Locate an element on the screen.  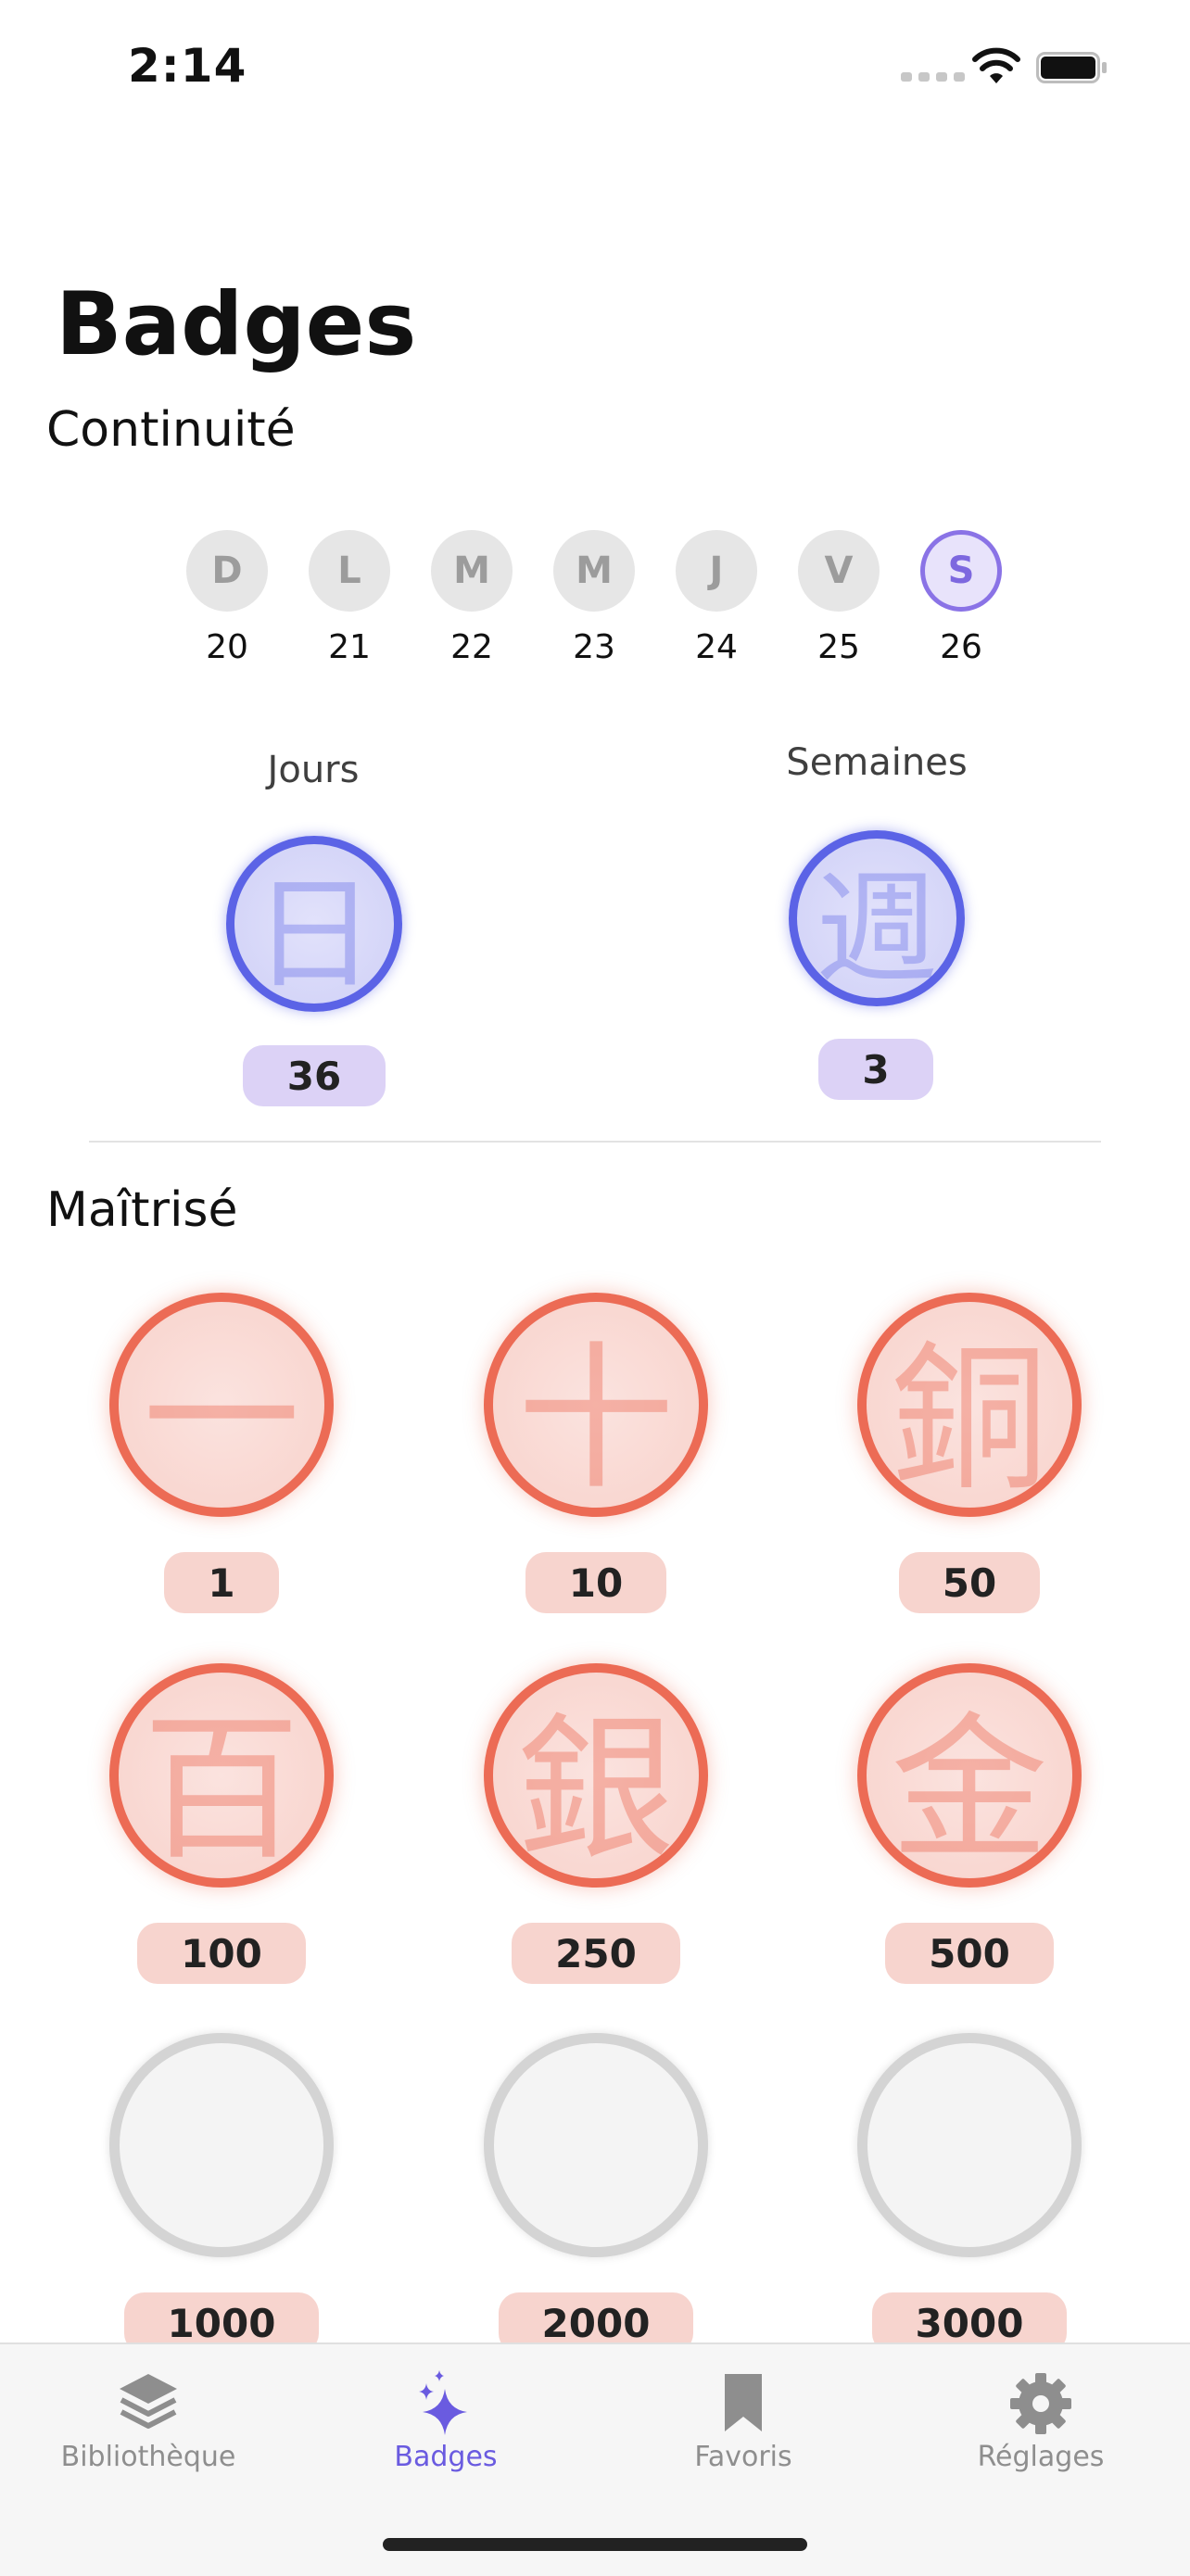
badge-count: 500 is located at coordinates (969, 1953).